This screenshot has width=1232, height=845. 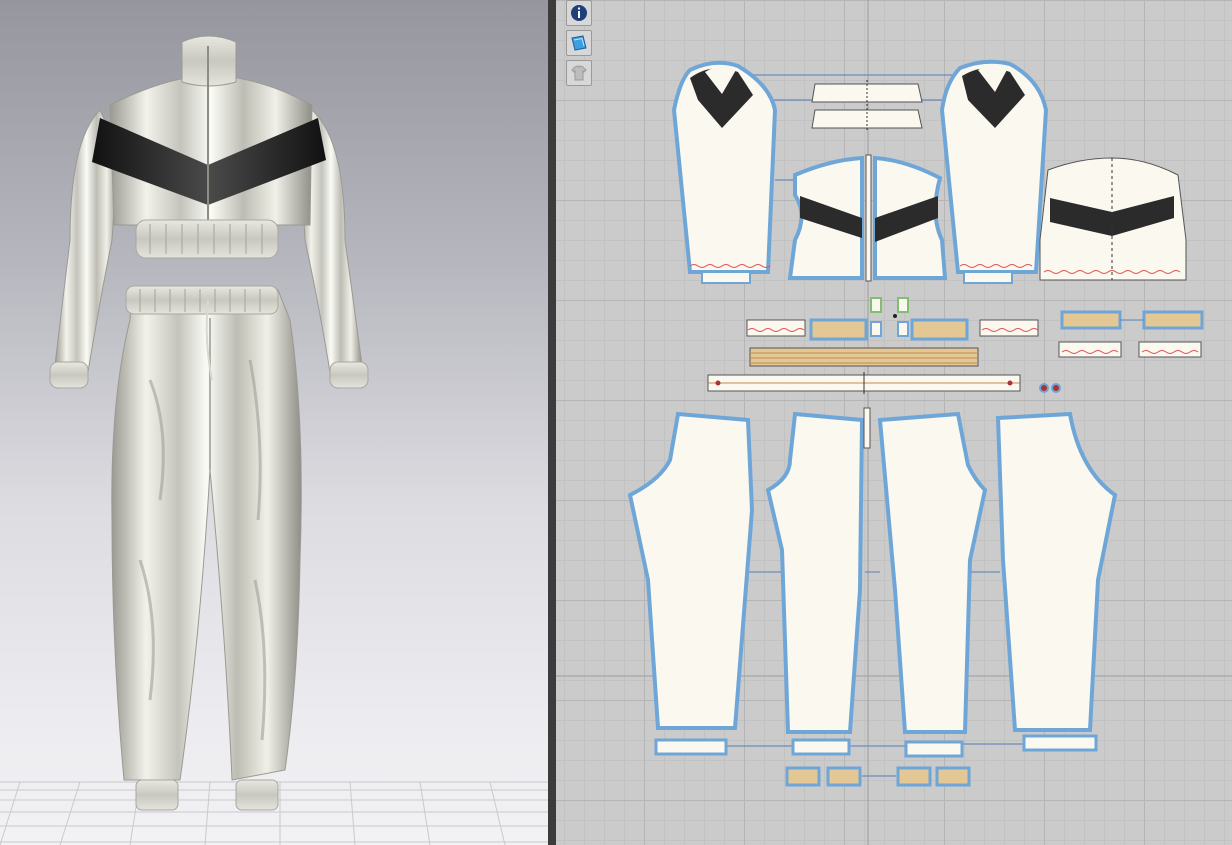 I want to click on 2d-toolbar, so click(x=580, y=43).